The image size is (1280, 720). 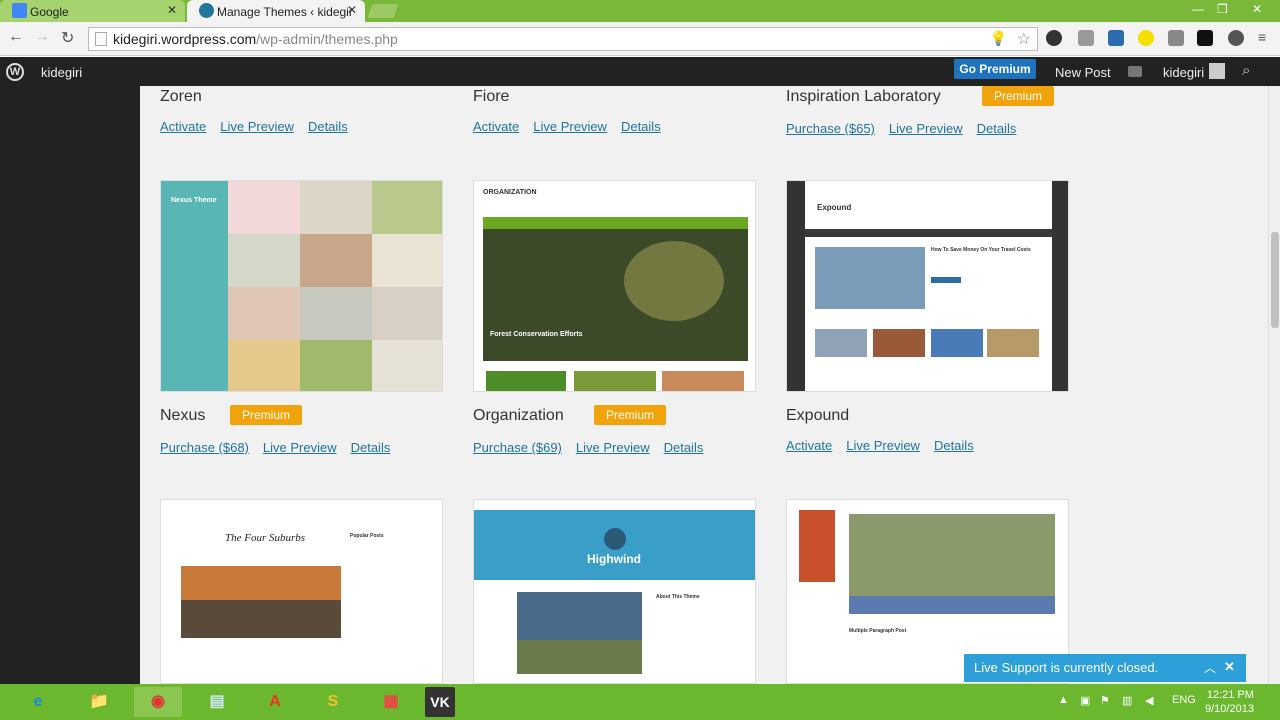 I want to click on theme-actions: Purchase ($68) Live Preview Details, so click(x=282, y=447).